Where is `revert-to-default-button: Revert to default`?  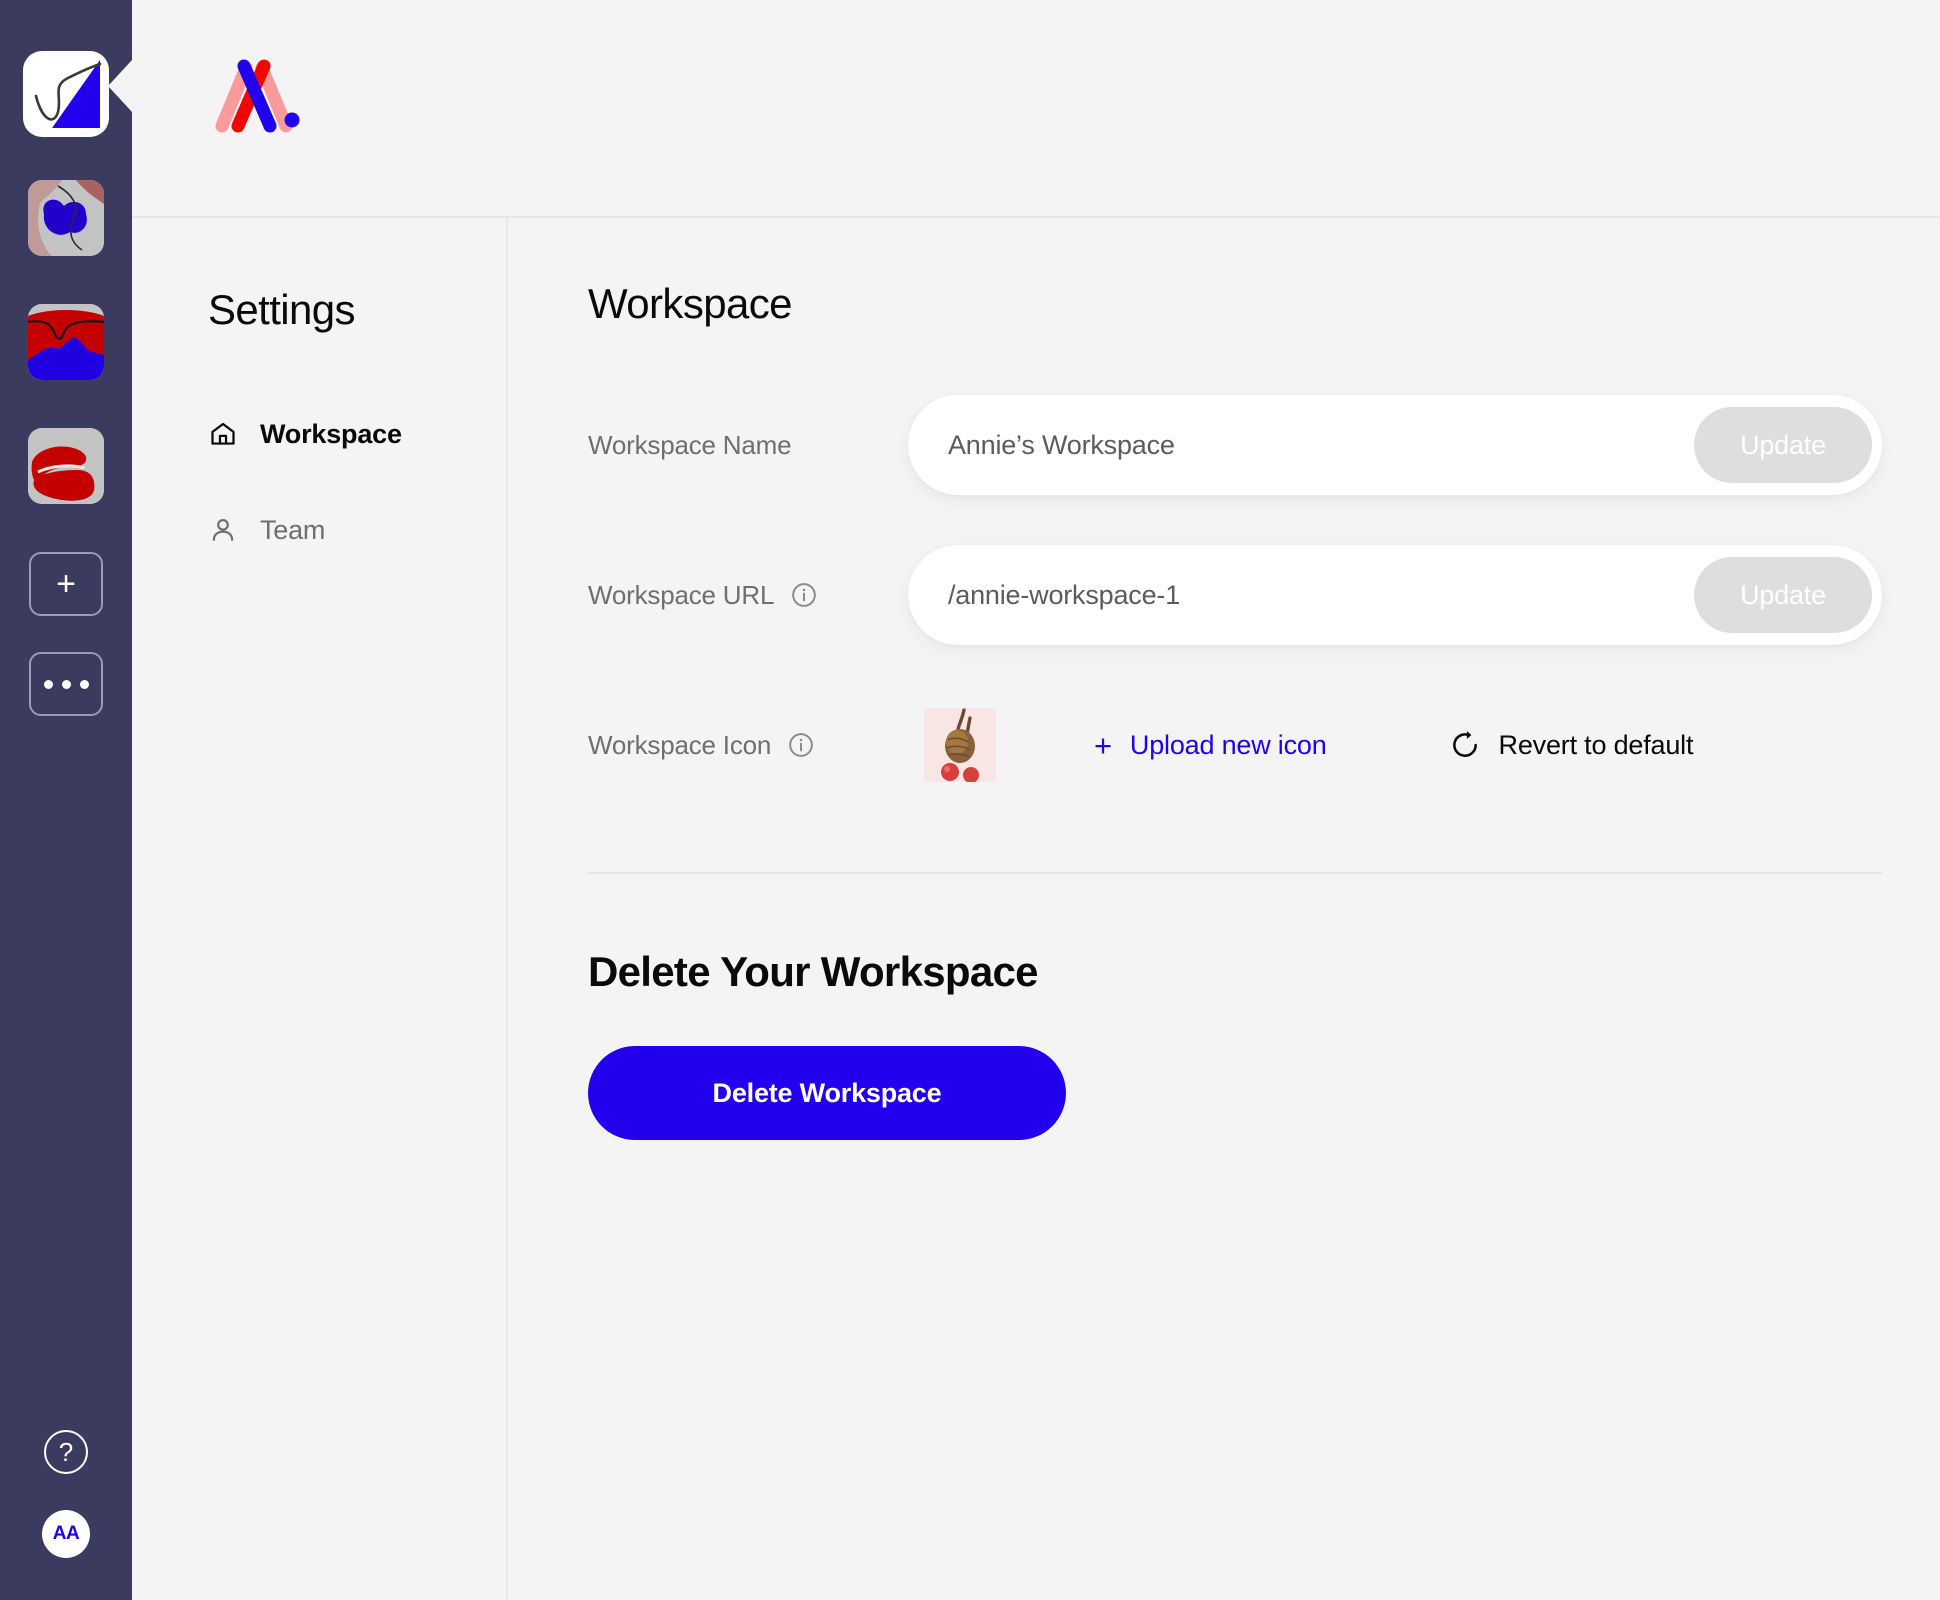 revert-to-default-button: Revert to default is located at coordinates (1571, 745).